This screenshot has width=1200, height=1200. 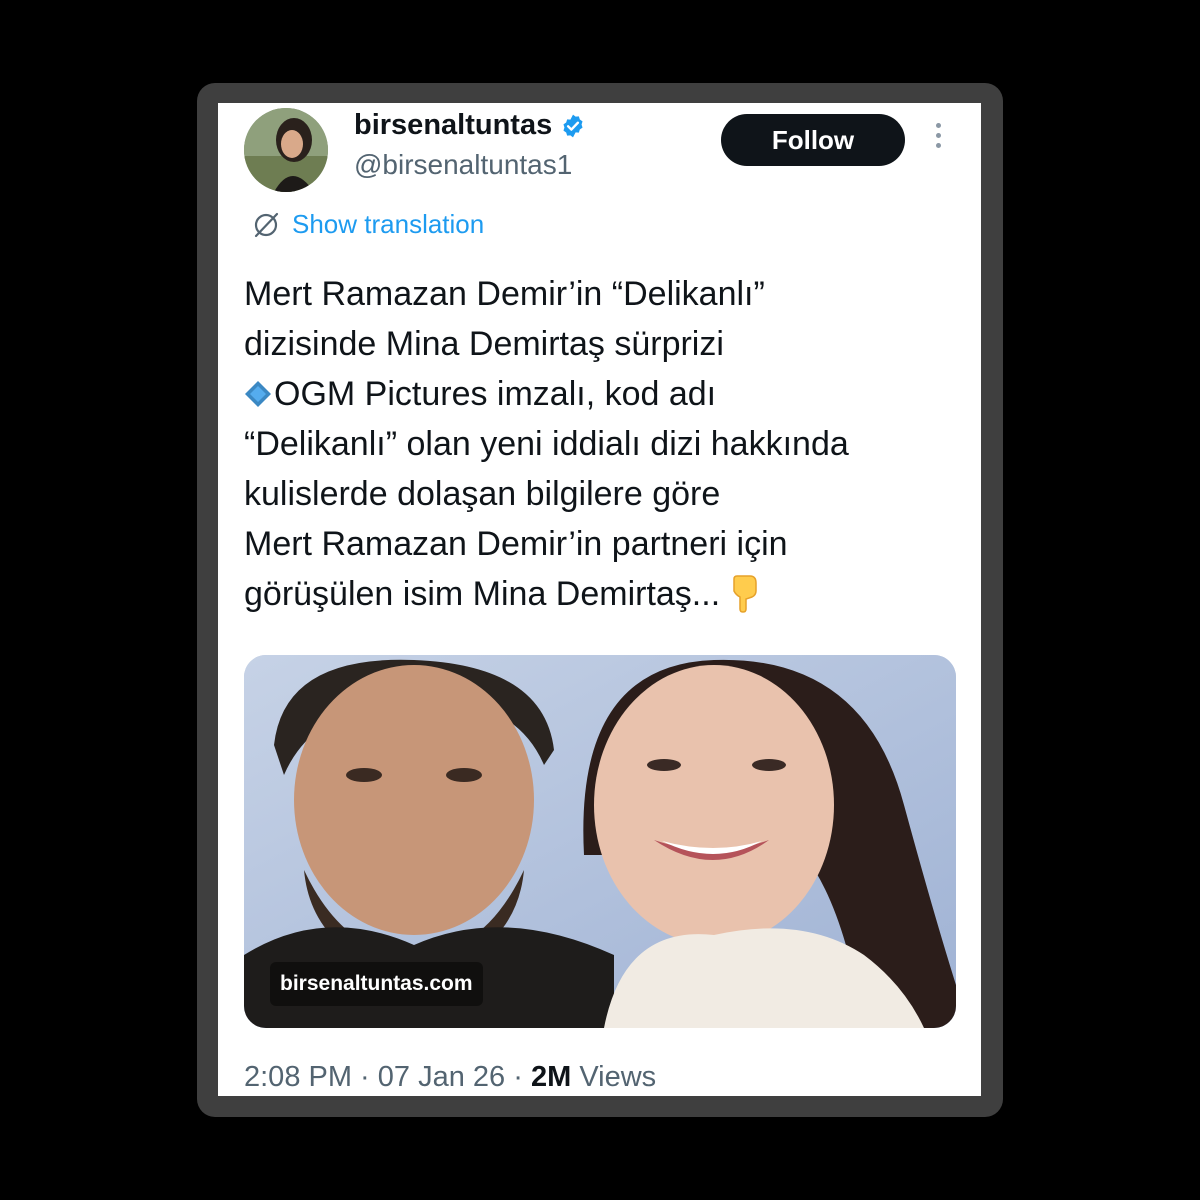 What do you see at coordinates (504, 294) in the screenshot?
I see `tweet-line: Mert Ramazan Demir’in “Delikanlı”` at bounding box center [504, 294].